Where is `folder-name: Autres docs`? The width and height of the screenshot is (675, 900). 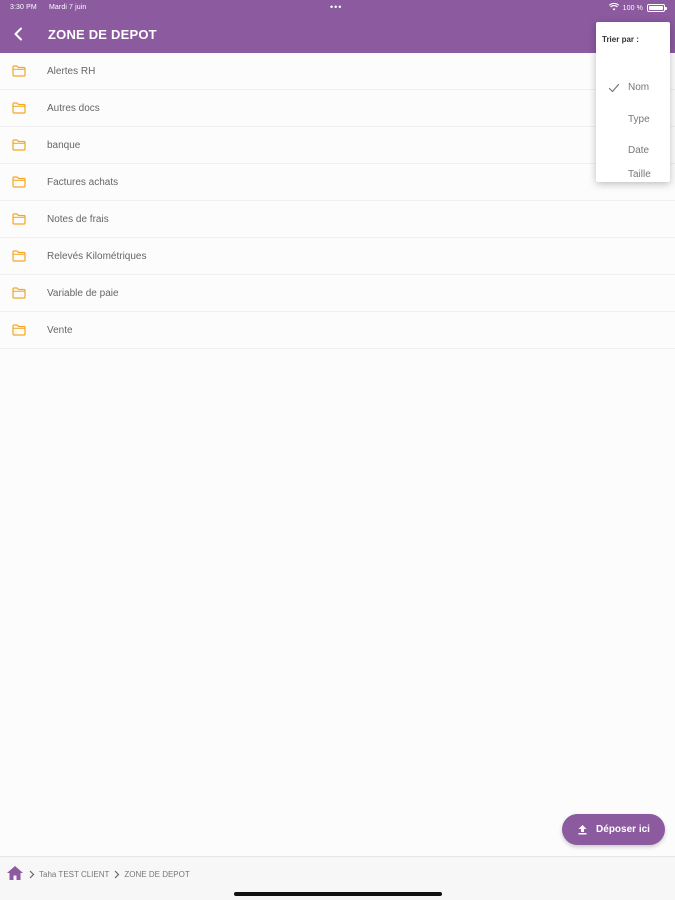 folder-name: Autres docs is located at coordinates (73, 108).